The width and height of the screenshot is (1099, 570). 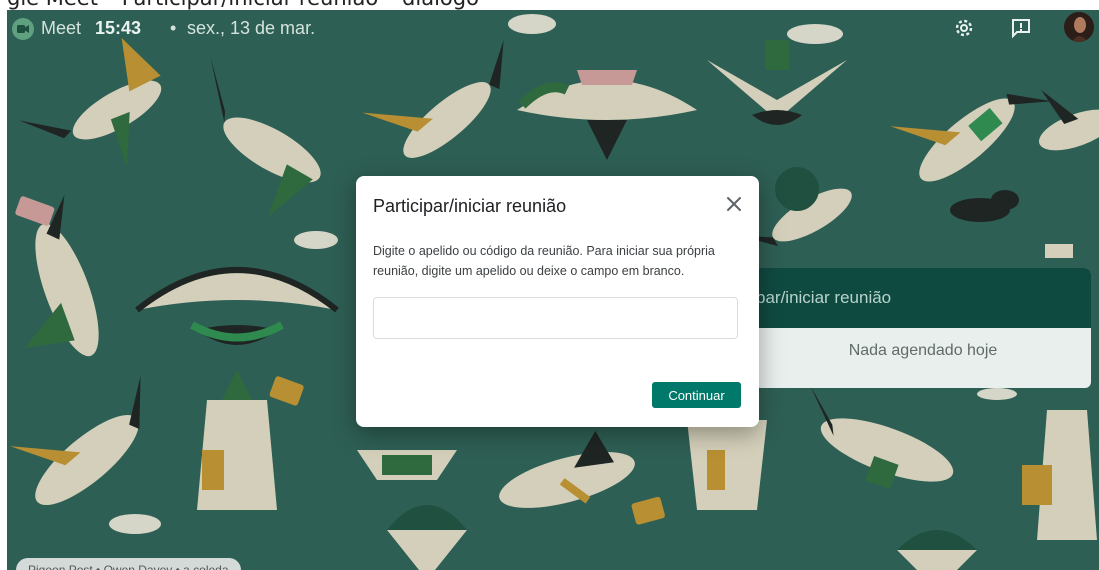 I want to click on gear-icon, so click(x=964, y=28).